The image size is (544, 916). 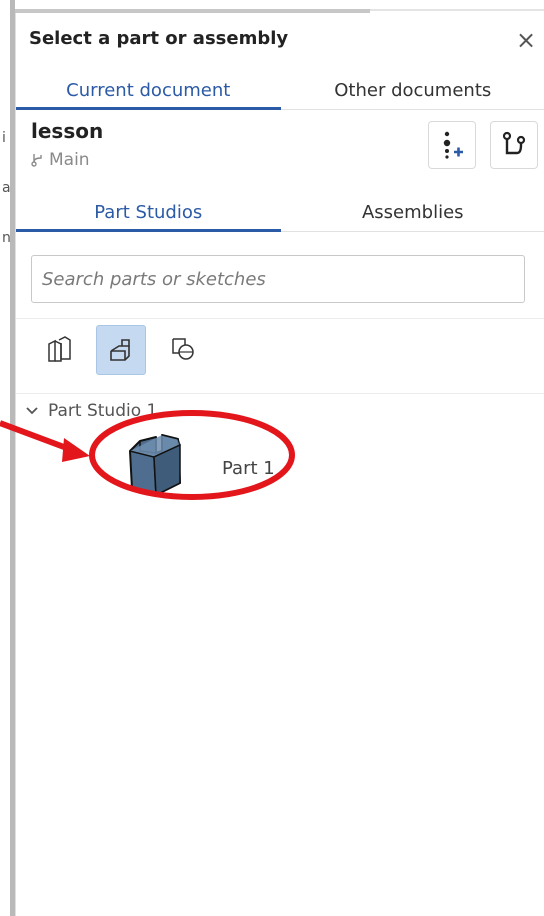 I want to click on branch-name: Main, so click(x=69, y=160).